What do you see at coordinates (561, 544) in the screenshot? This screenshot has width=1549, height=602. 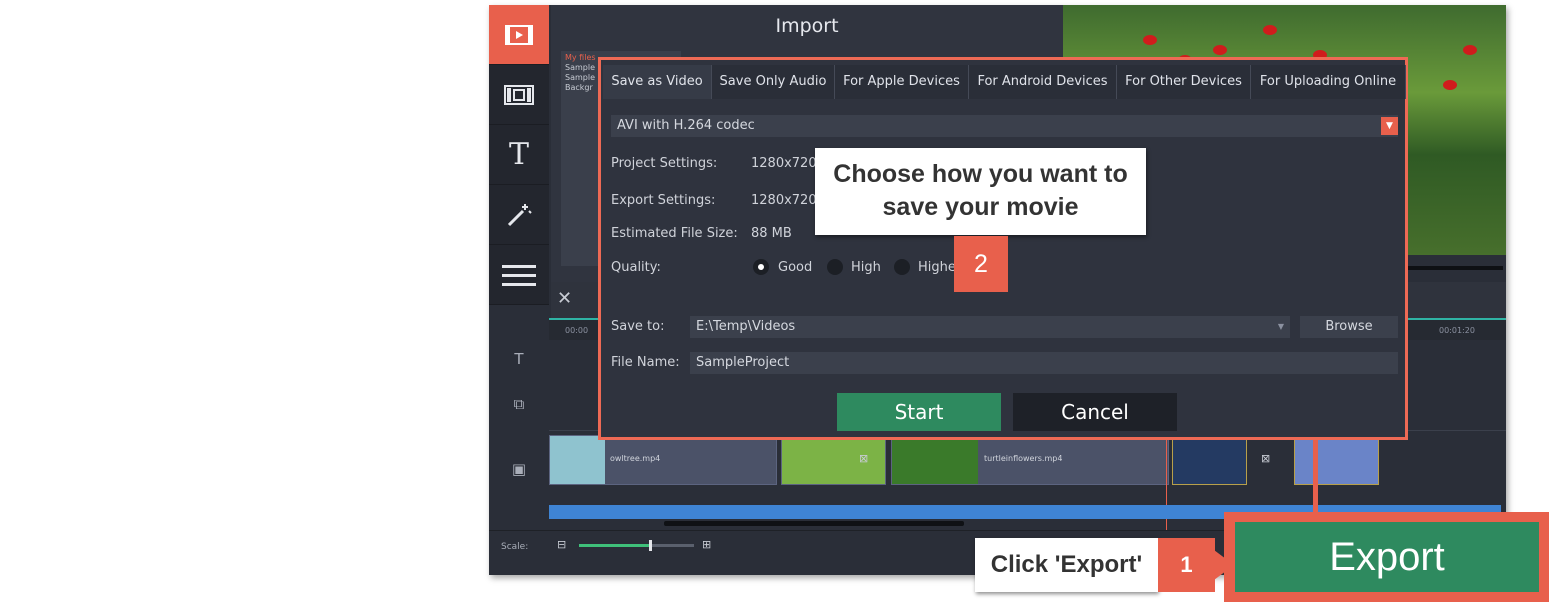 I see `zoom-out-icon: ⊟` at bounding box center [561, 544].